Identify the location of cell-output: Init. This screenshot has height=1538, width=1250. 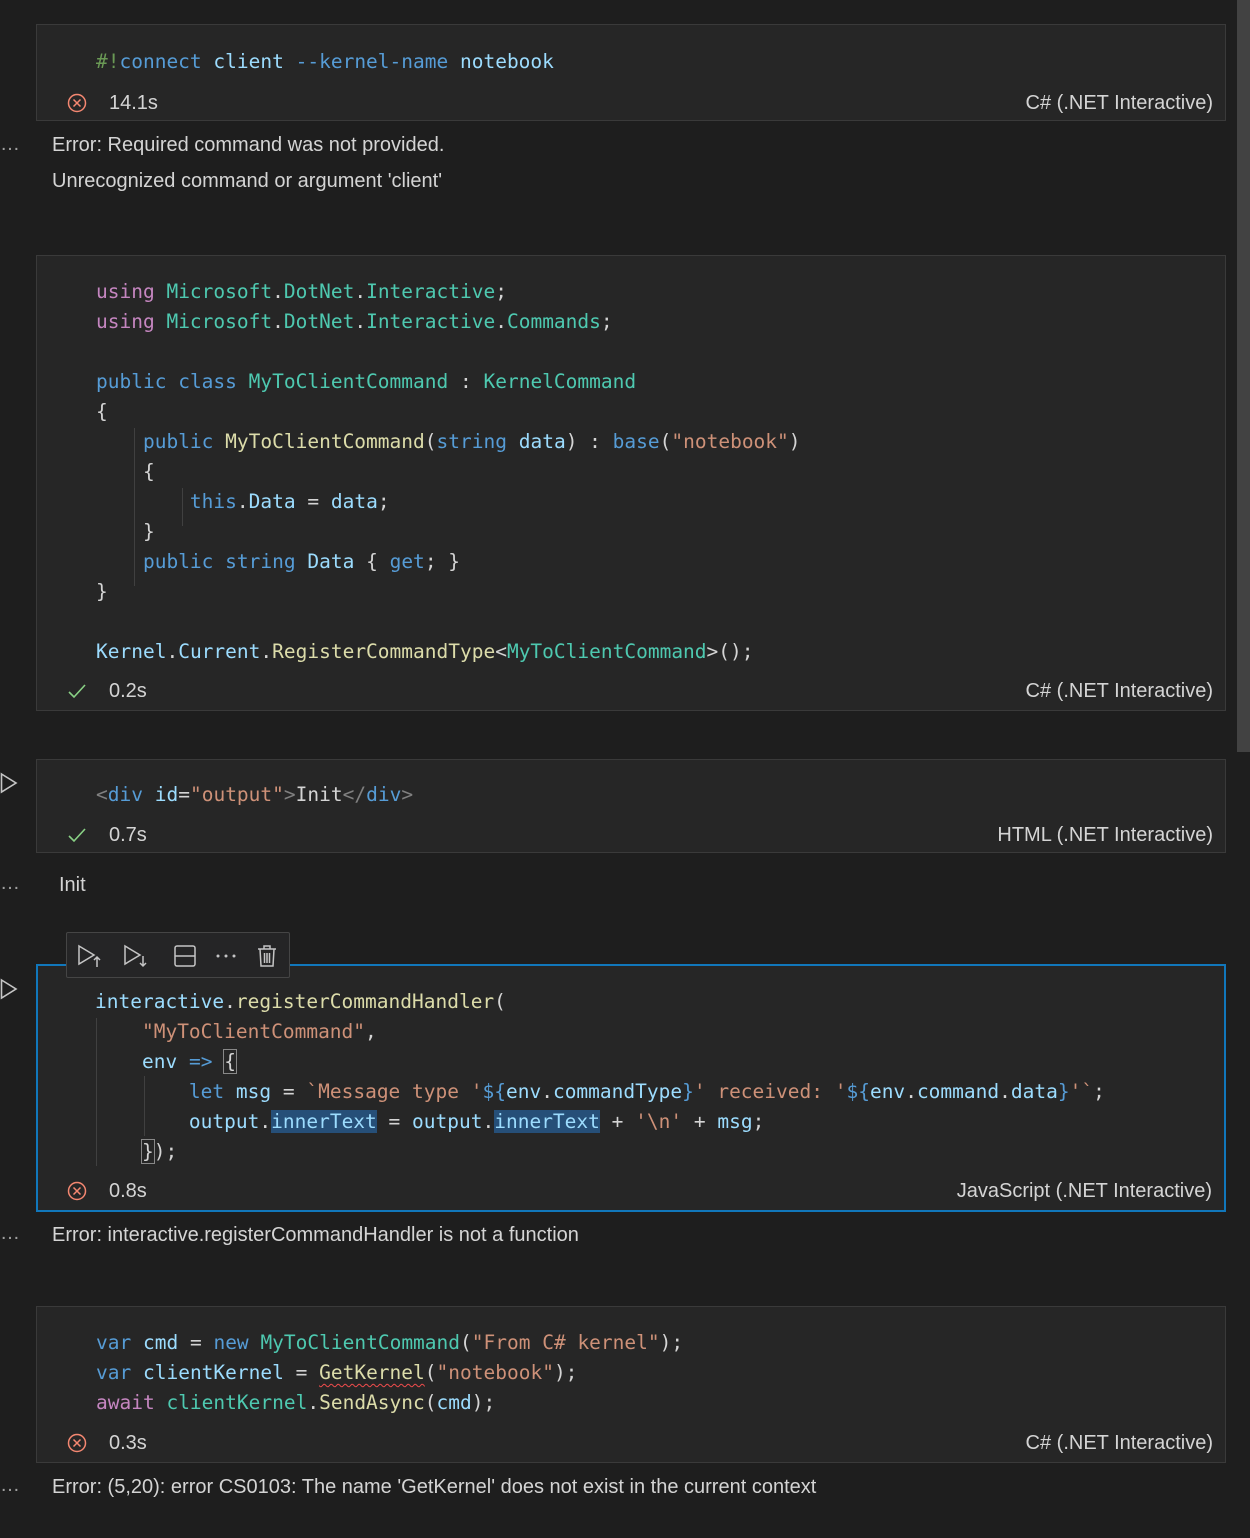
(72, 885).